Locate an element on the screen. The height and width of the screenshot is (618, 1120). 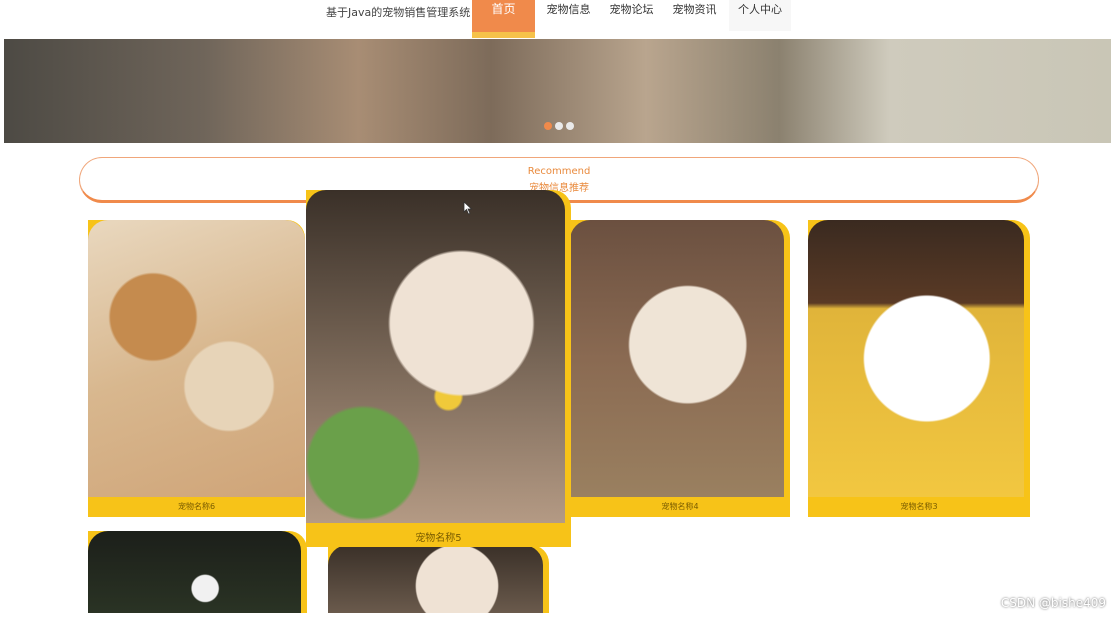
pet-card-hovered: 宠物名称5 is located at coordinates (438, 368).